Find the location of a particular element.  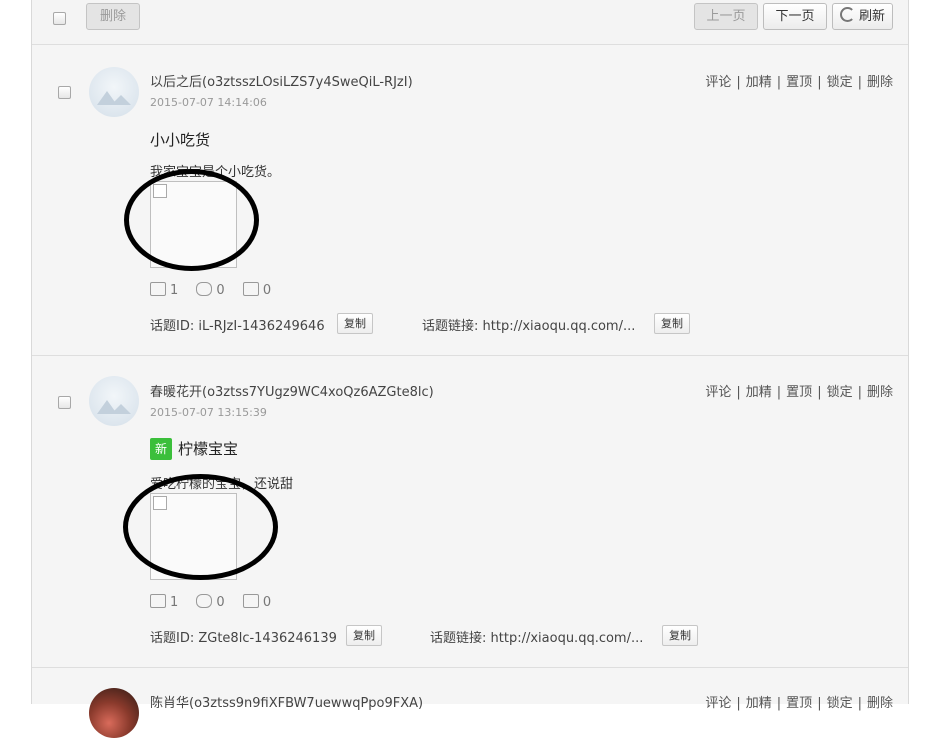

post-time: 2015-07-07 14:14:06 is located at coordinates (208, 102).